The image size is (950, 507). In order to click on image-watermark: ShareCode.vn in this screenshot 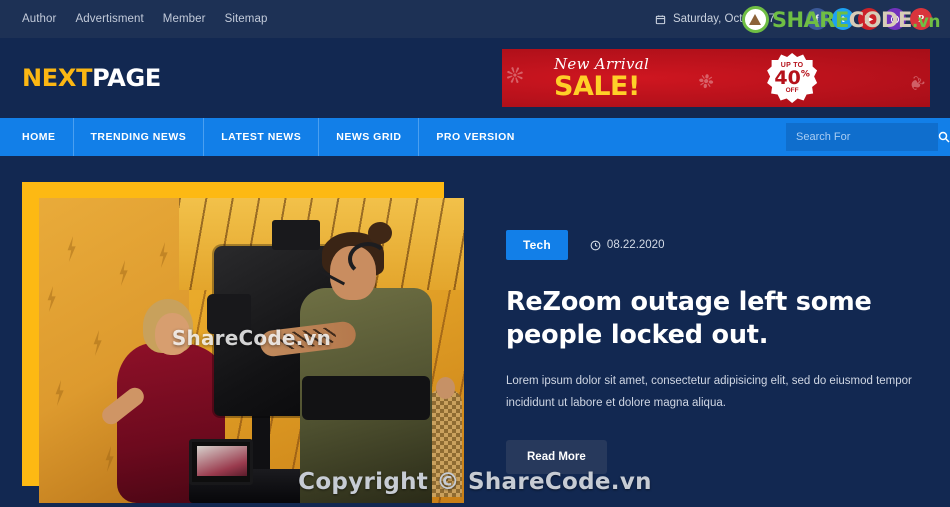, I will do `click(251, 338)`.